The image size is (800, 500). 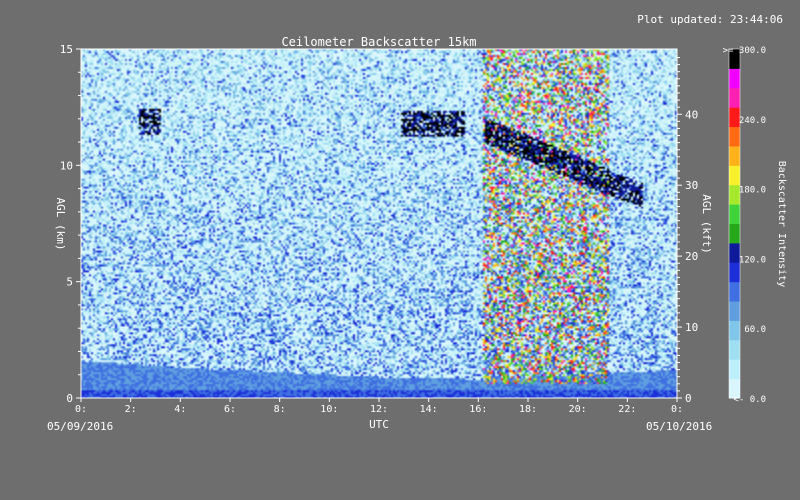 I want to click on x-tick-label: 2:, so click(x=131, y=409).